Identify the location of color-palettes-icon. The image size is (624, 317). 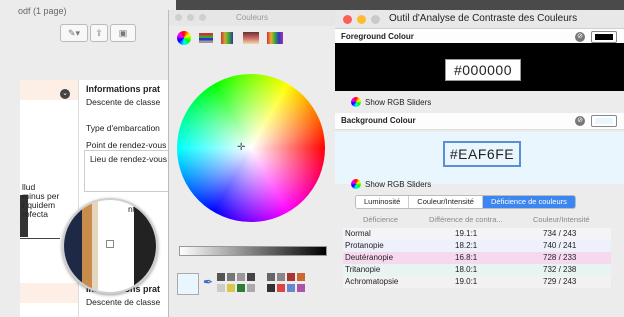
(227, 38).